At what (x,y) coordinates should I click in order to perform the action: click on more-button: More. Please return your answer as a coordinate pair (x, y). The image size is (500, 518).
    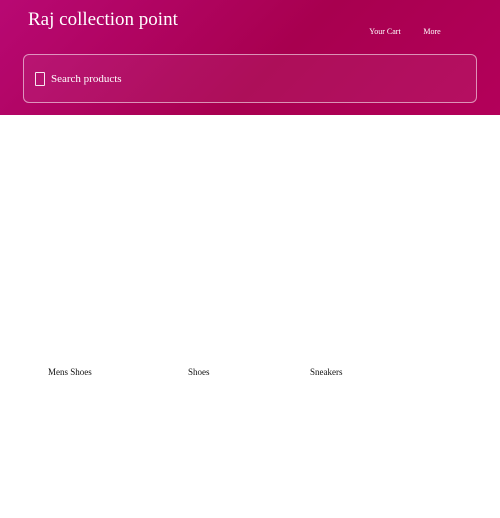
    Looking at the image, I should click on (432, 32).